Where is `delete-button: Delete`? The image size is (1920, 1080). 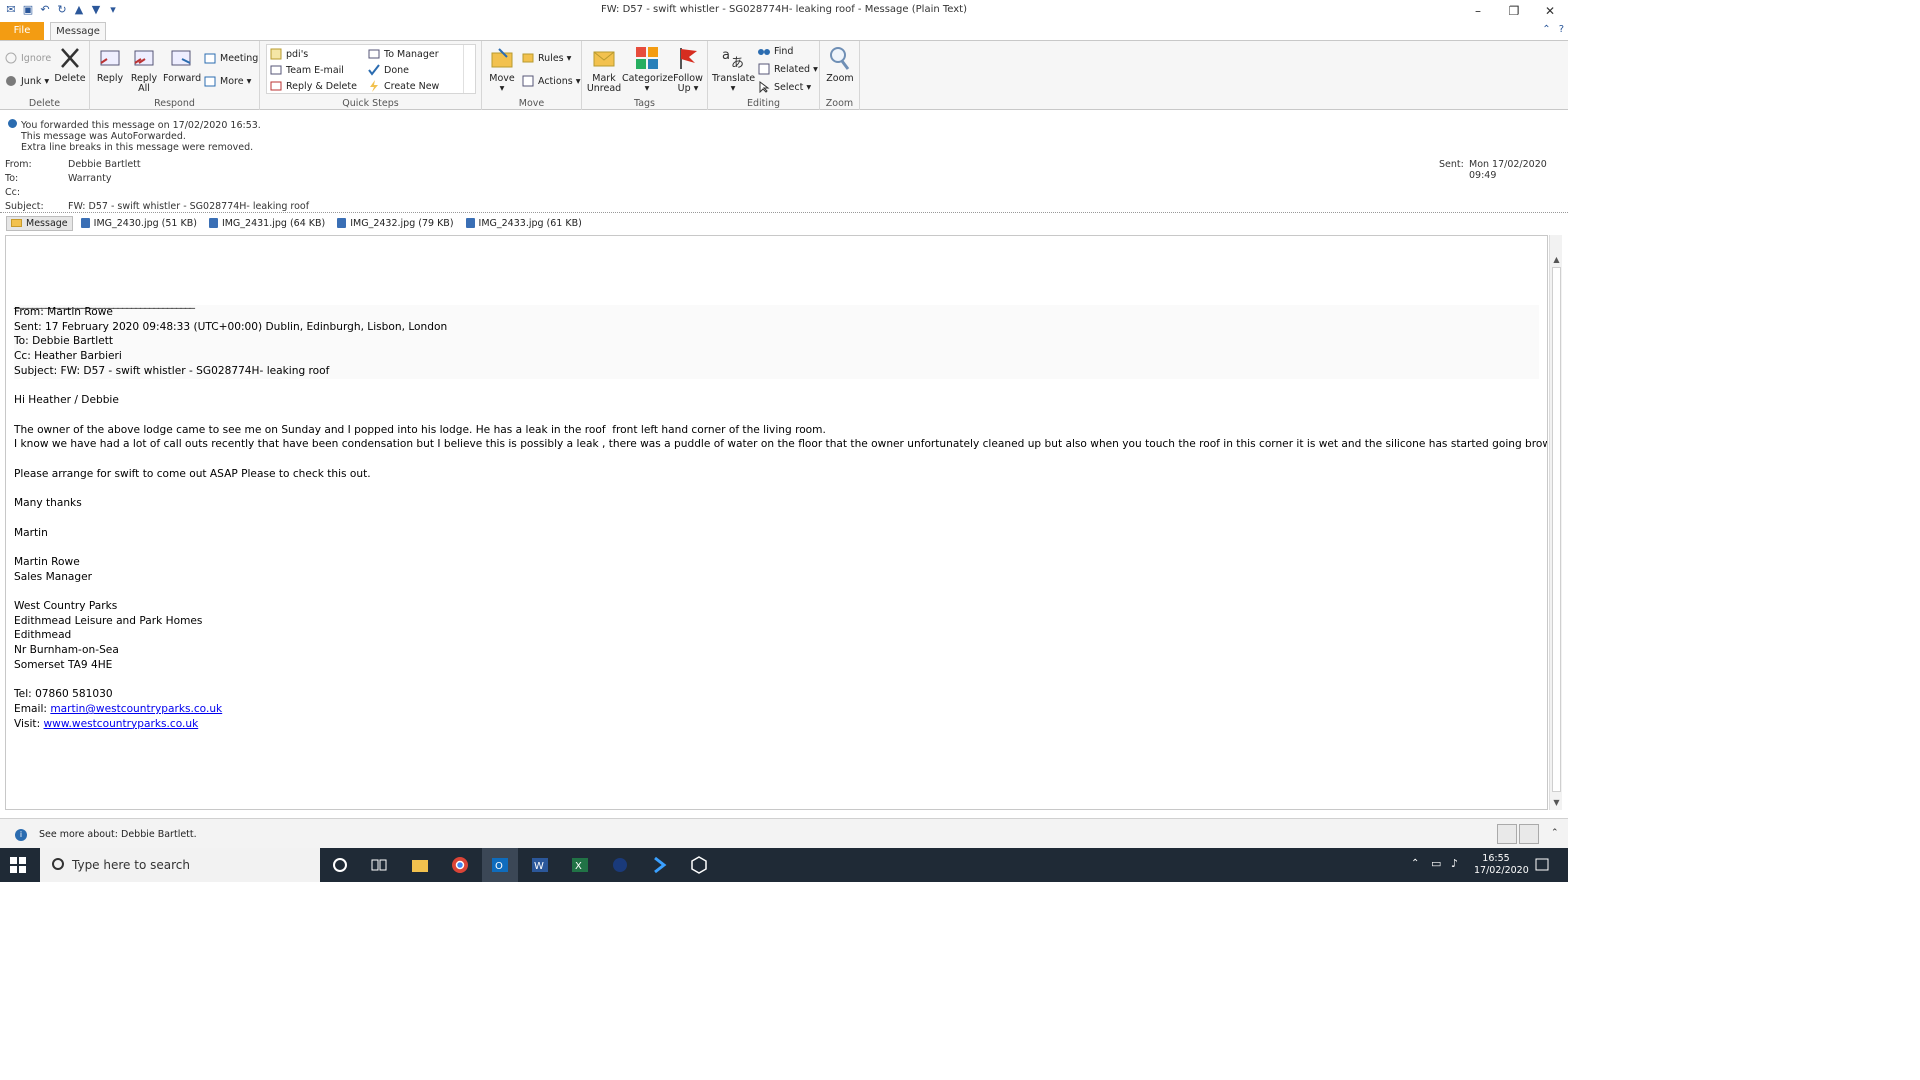
delete-button: Delete is located at coordinates (70, 64).